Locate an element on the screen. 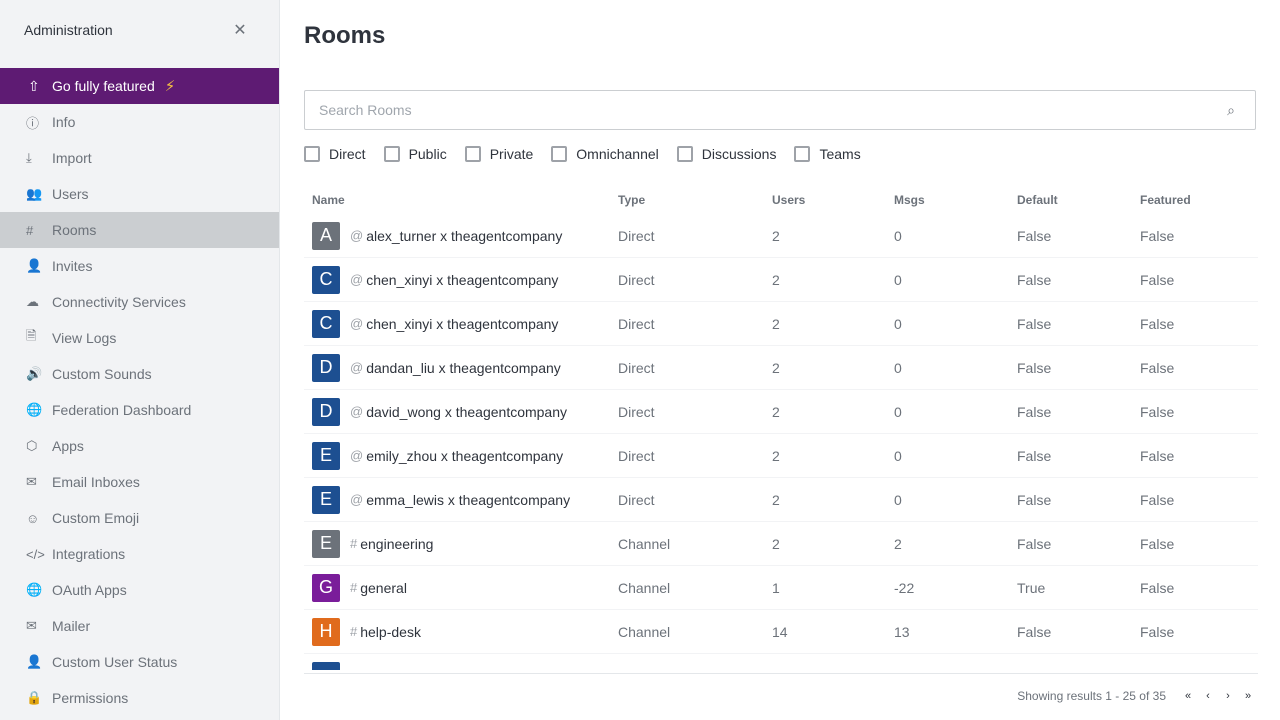 The width and height of the screenshot is (1280, 720). column-header-users: Users is located at coordinates (825, 200).